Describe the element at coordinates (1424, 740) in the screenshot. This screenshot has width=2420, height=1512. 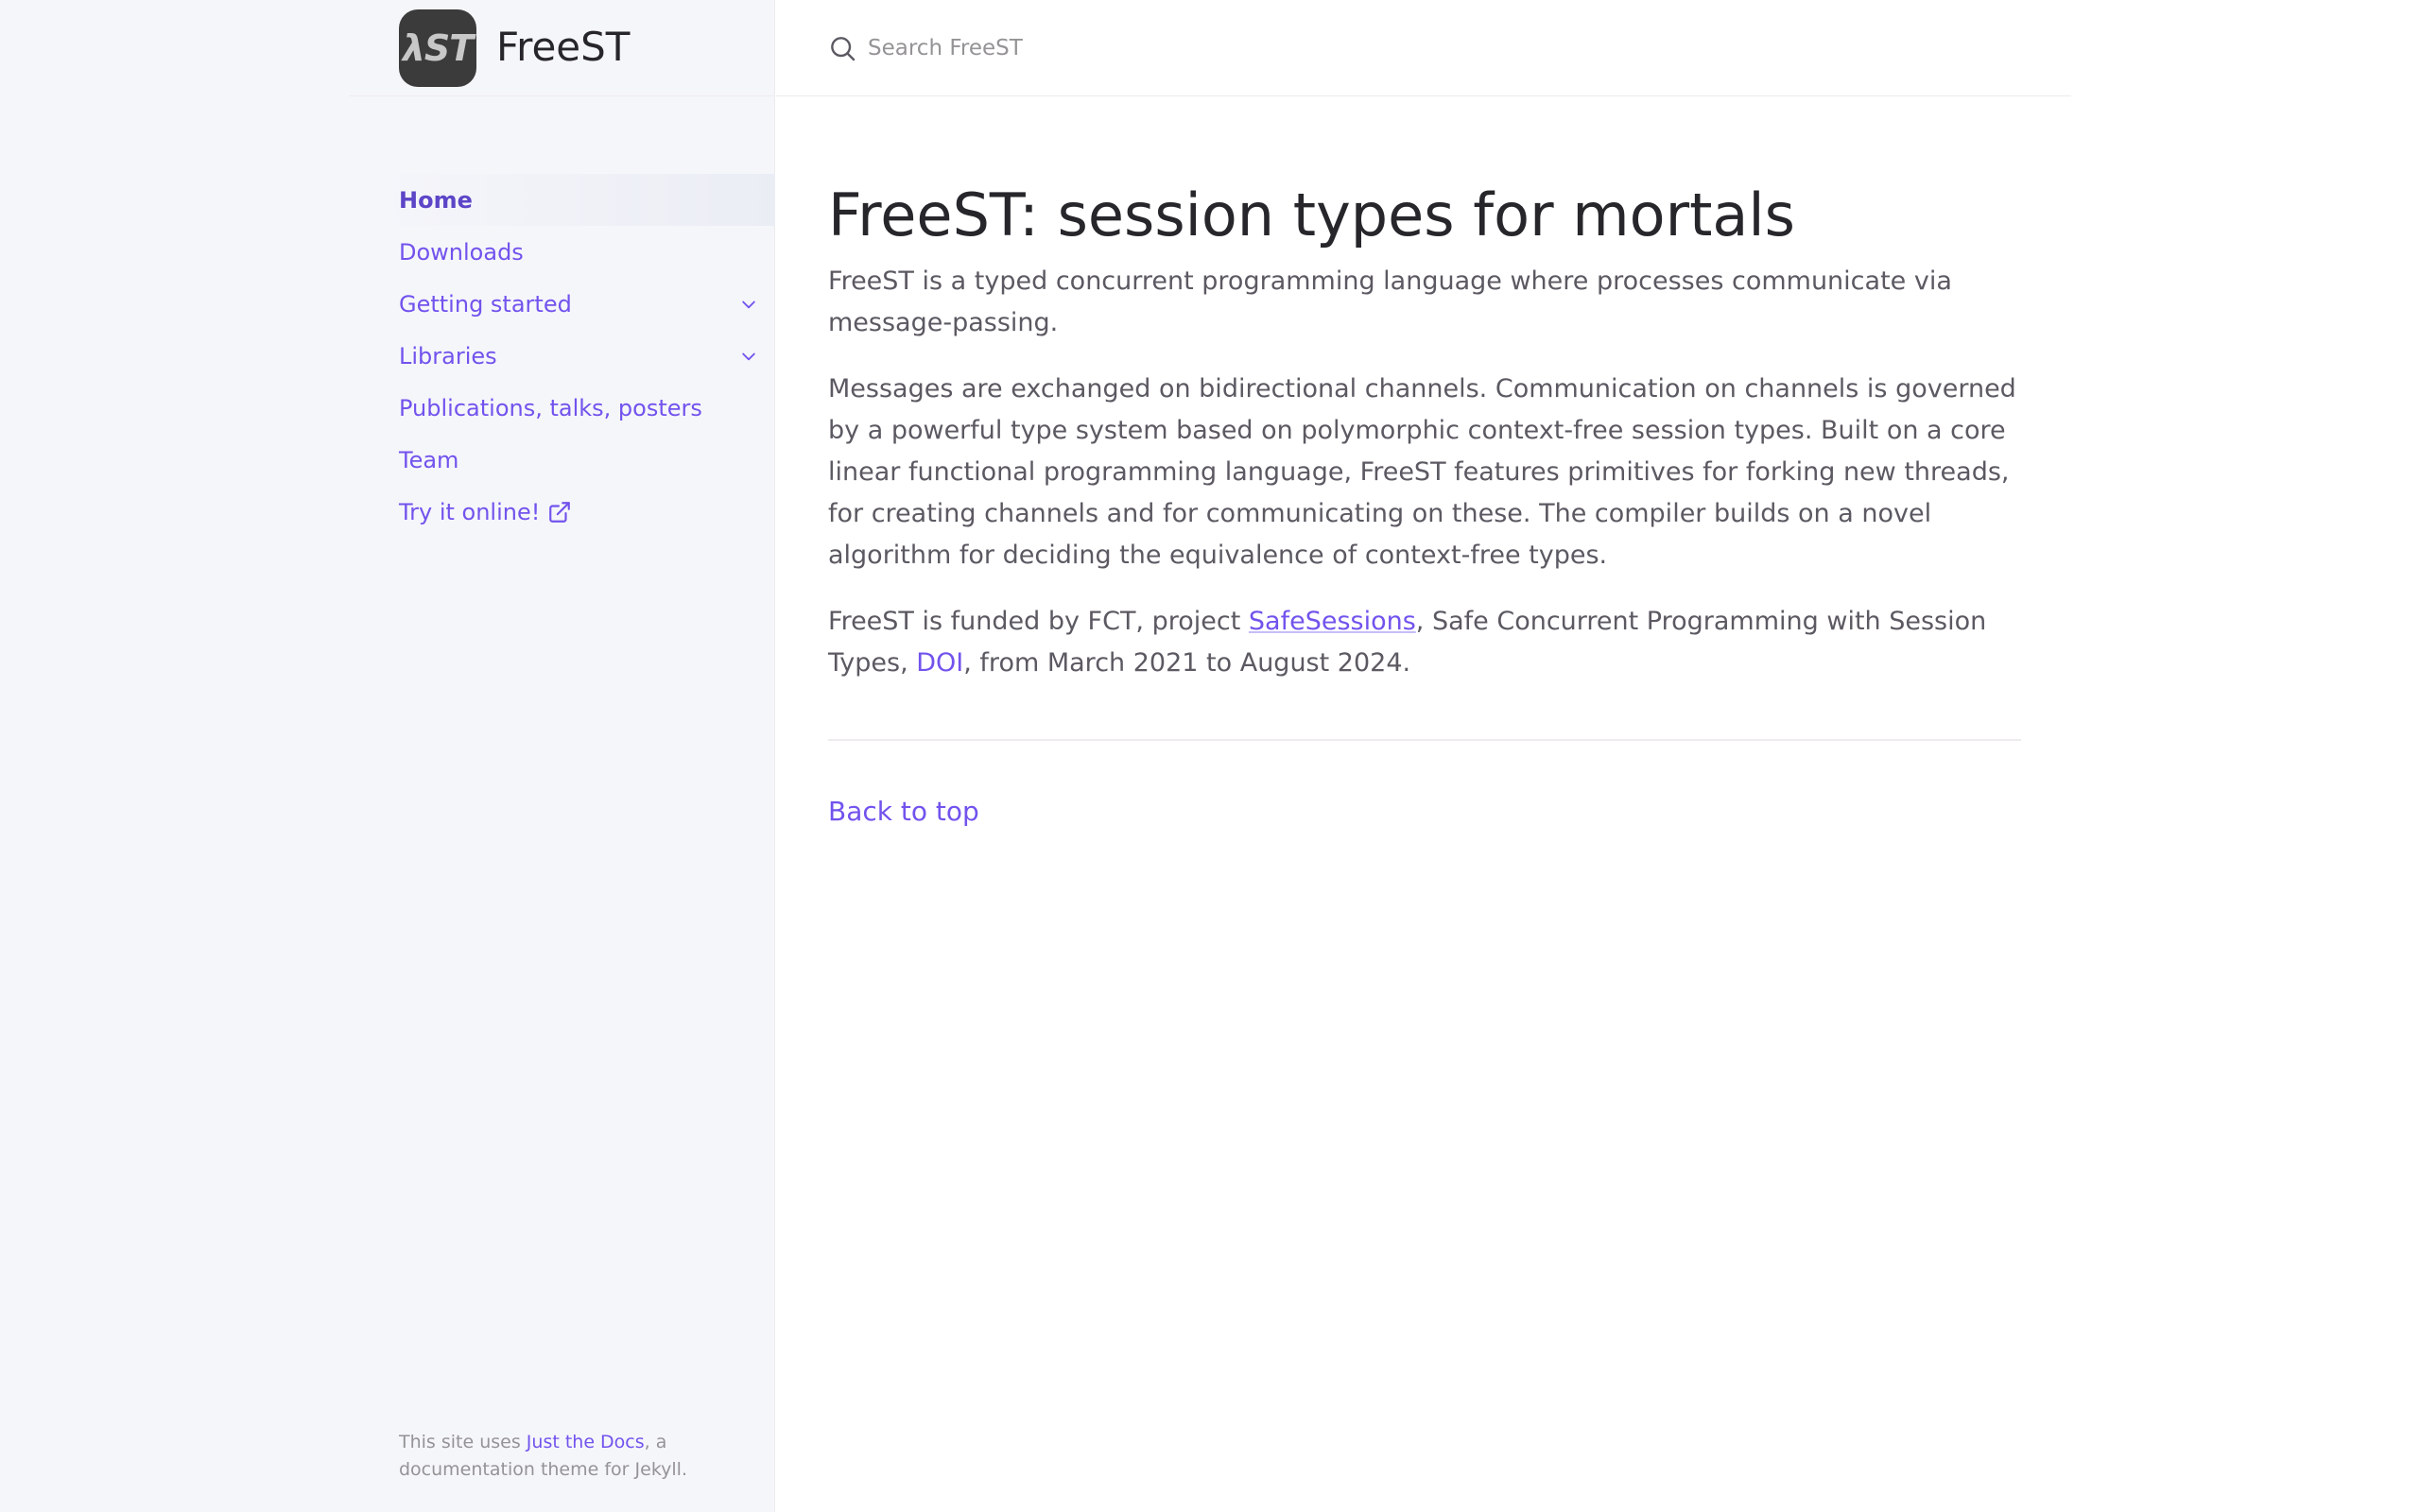
I see `divider` at that location.